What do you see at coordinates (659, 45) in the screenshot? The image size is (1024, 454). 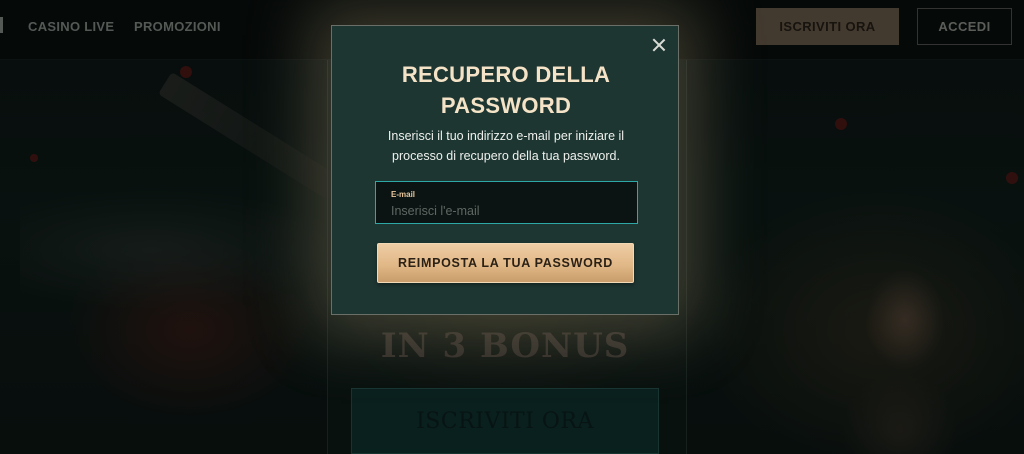 I see `close-icon` at bounding box center [659, 45].